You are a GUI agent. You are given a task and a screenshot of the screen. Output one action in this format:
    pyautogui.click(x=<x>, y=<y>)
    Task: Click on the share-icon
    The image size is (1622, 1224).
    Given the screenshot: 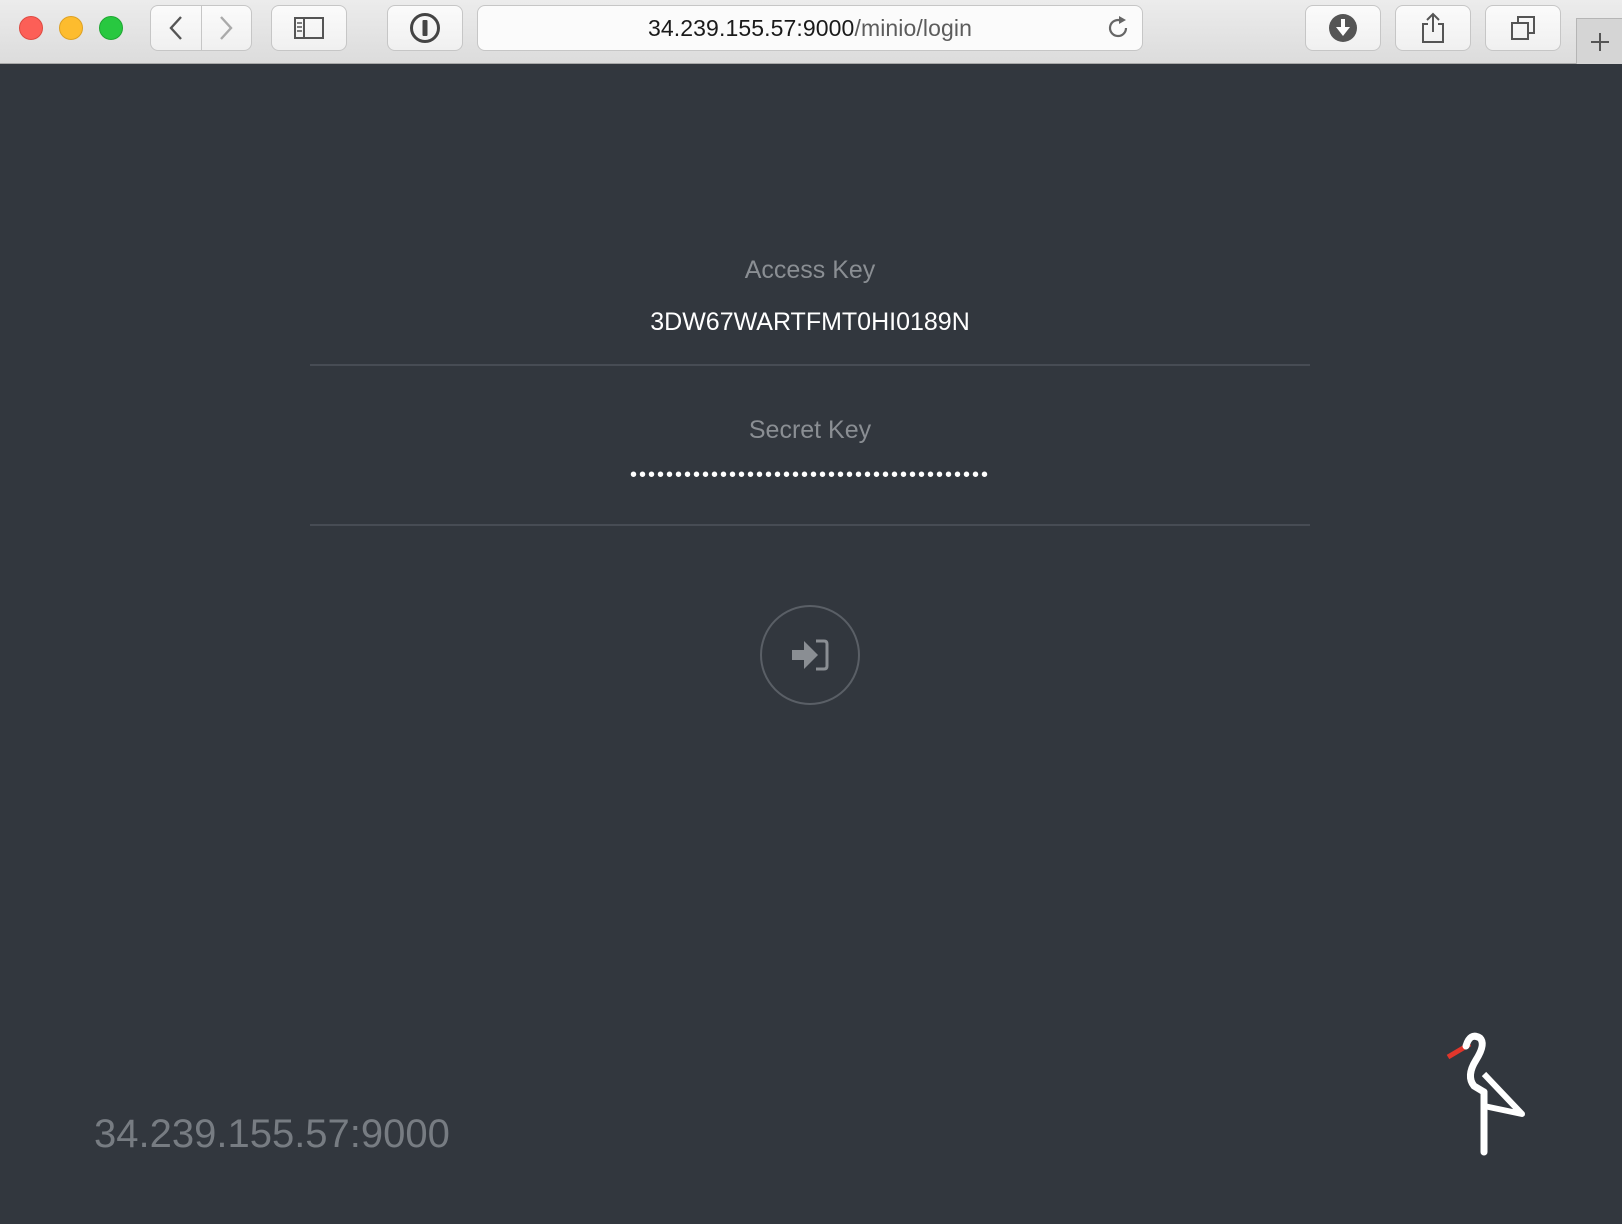 What is the action you would take?
    pyautogui.click(x=1433, y=27)
    